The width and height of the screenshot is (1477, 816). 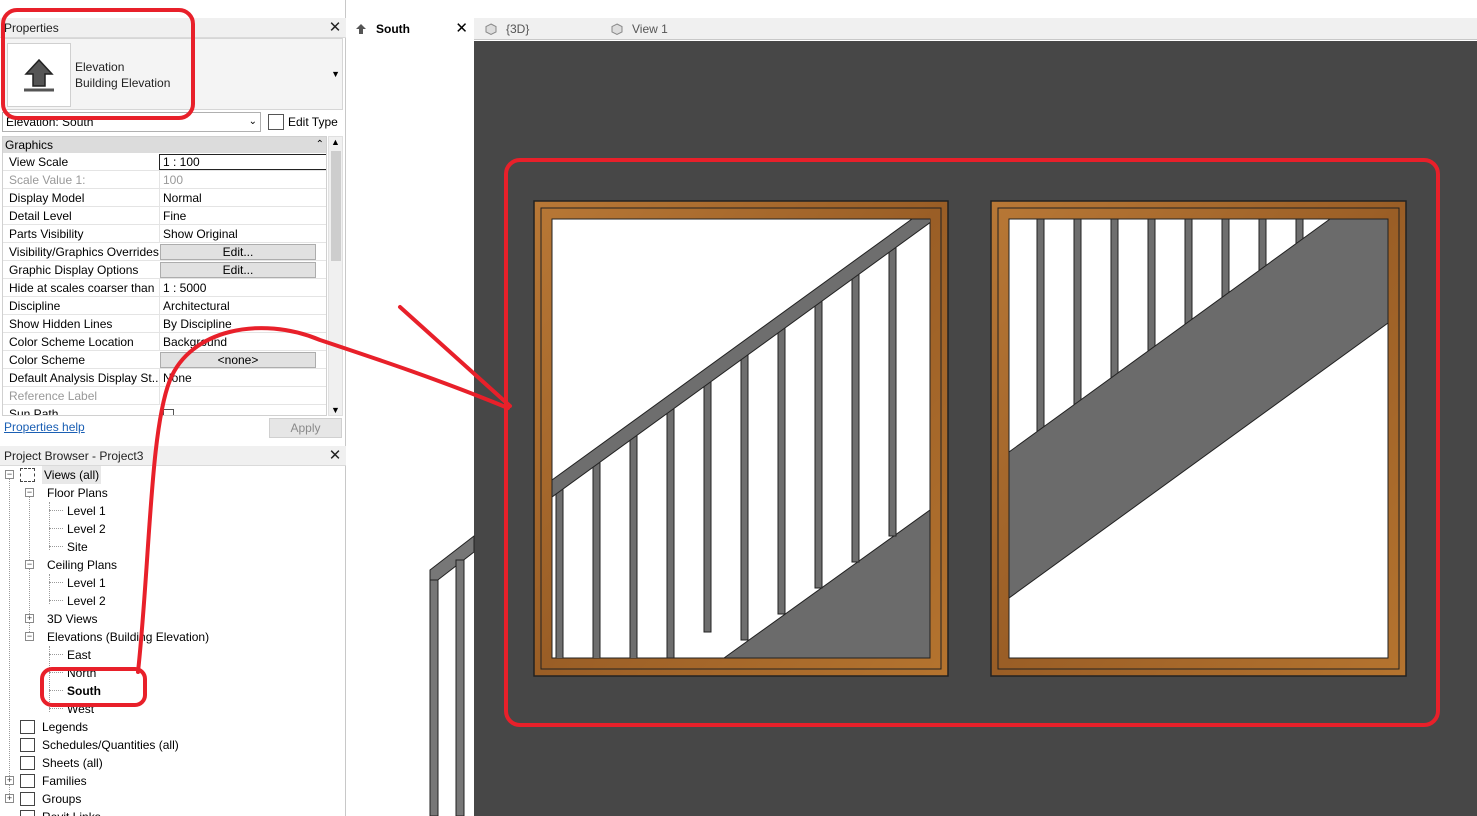 I want to click on tab-view-1: View 1, so click(x=664, y=29).